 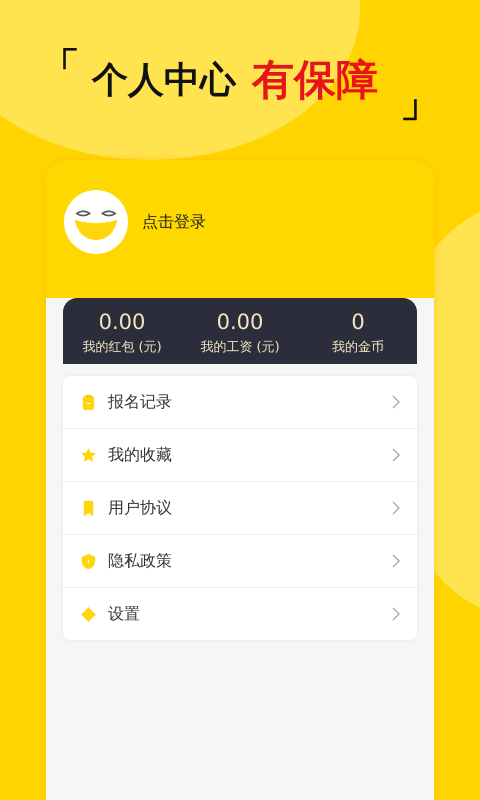 What do you see at coordinates (140, 561) in the screenshot?
I see `menu-item: 隐私政策` at bounding box center [140, 561].